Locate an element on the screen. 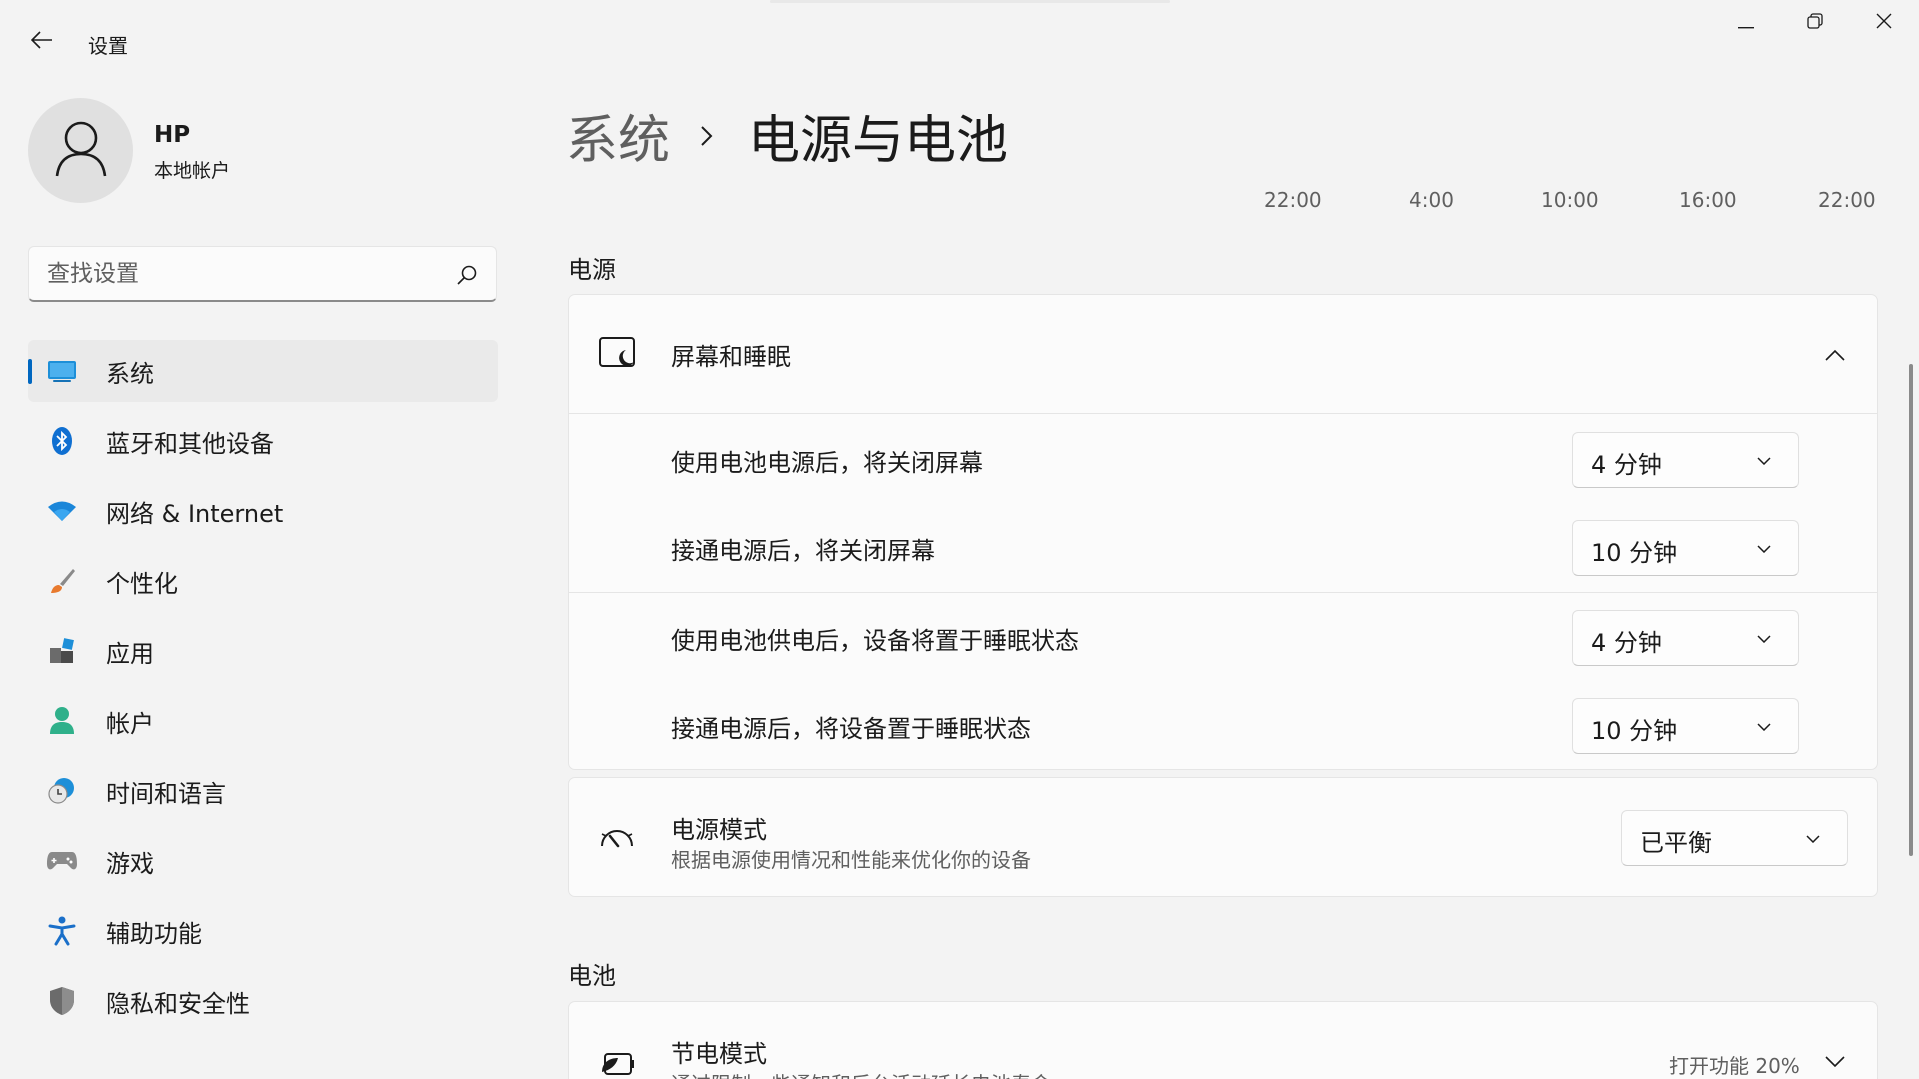  screen-sleep-title: 屏幕和睡眠 is located at coordinates (731, 357).